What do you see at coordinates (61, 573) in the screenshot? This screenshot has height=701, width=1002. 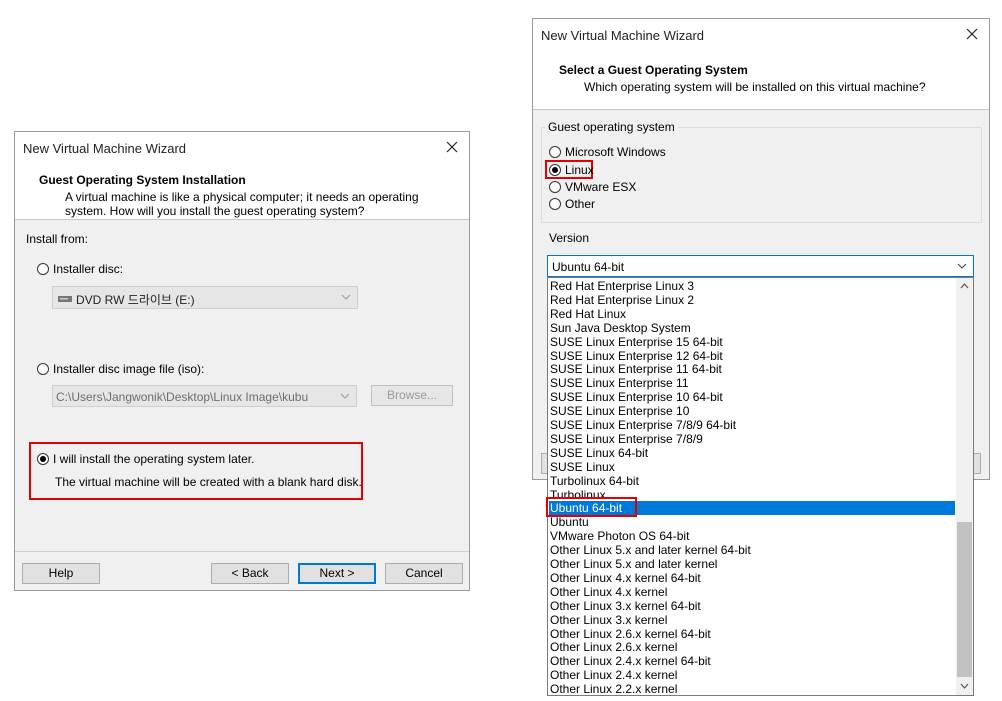 I see `help-button: Help` at bounding box center [61, 573].